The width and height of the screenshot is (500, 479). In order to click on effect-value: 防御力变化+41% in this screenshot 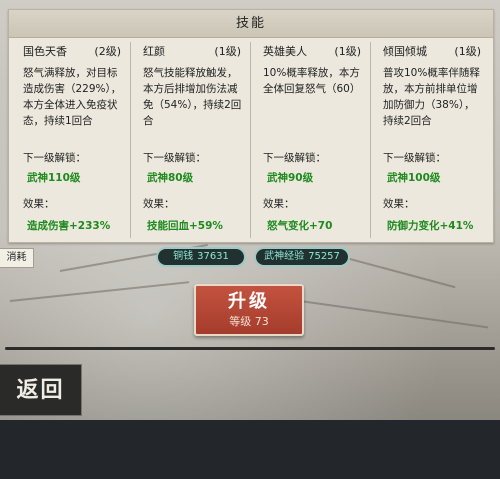, I will do `click(430, 226)`.